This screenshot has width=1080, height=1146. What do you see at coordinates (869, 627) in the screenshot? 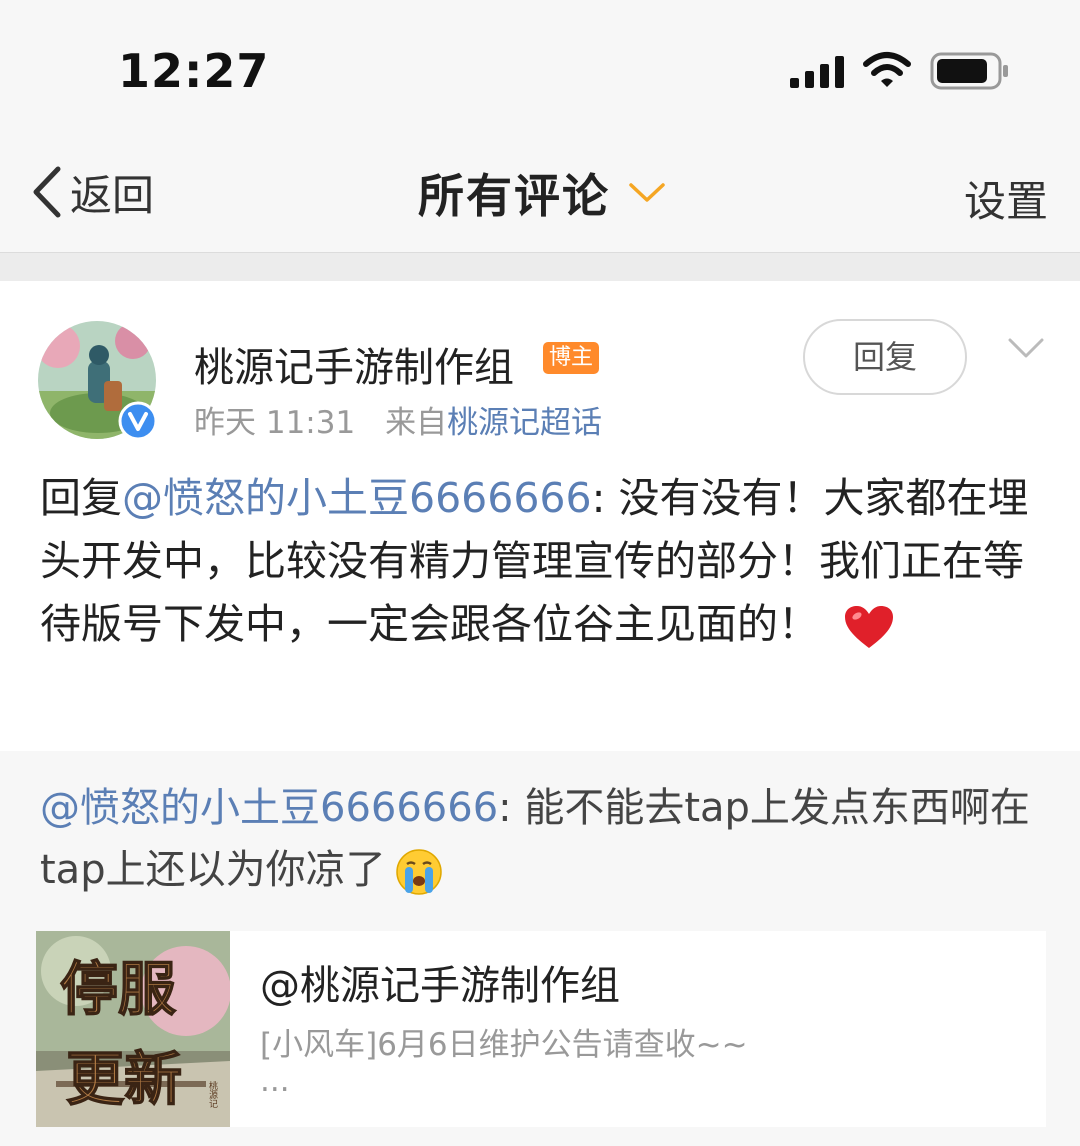
I see `heart-emoji-icon` at bounding box center [869, 627].